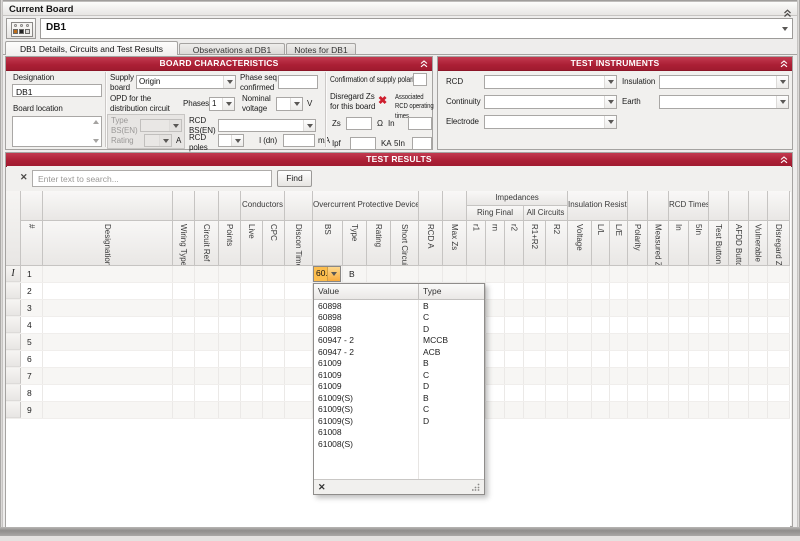  I want to click on ipf-field, so click(363, 143).